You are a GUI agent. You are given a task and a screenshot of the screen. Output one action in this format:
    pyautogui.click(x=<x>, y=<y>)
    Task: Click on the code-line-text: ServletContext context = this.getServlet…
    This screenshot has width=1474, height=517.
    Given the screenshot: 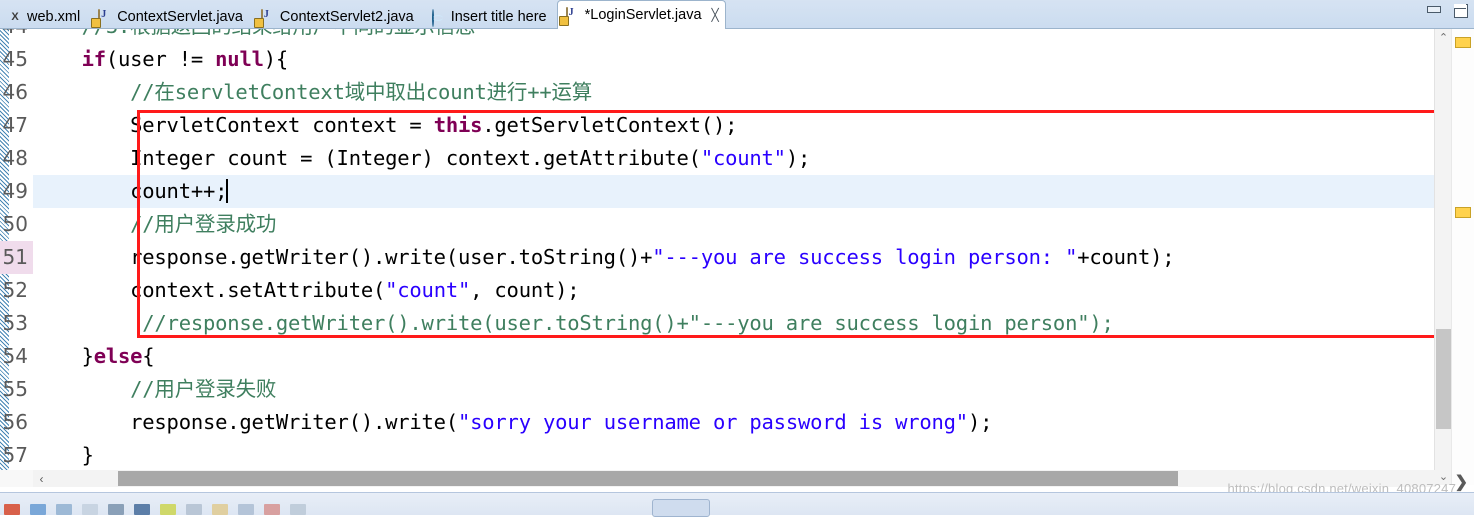 What is the action you would take?
    pyautogui.click(x=753, y=125)
    